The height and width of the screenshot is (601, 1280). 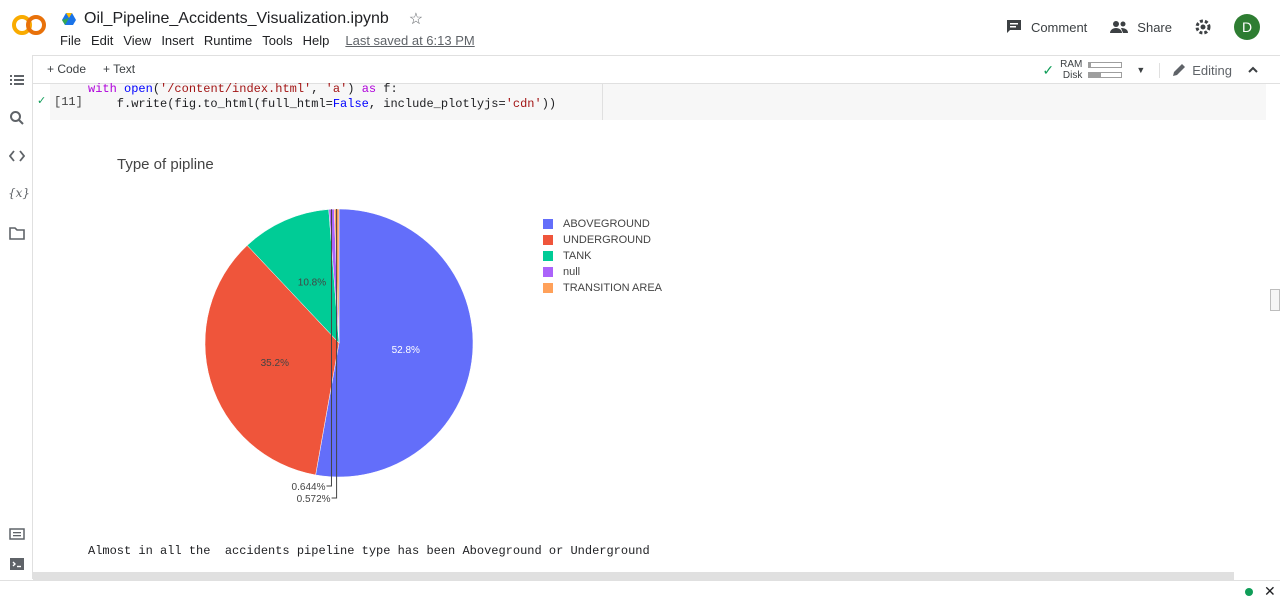 What do you see at coordinates (1203, 27) in the screenshot?
I see `gear-icon` at bounding box center [1203, 27].